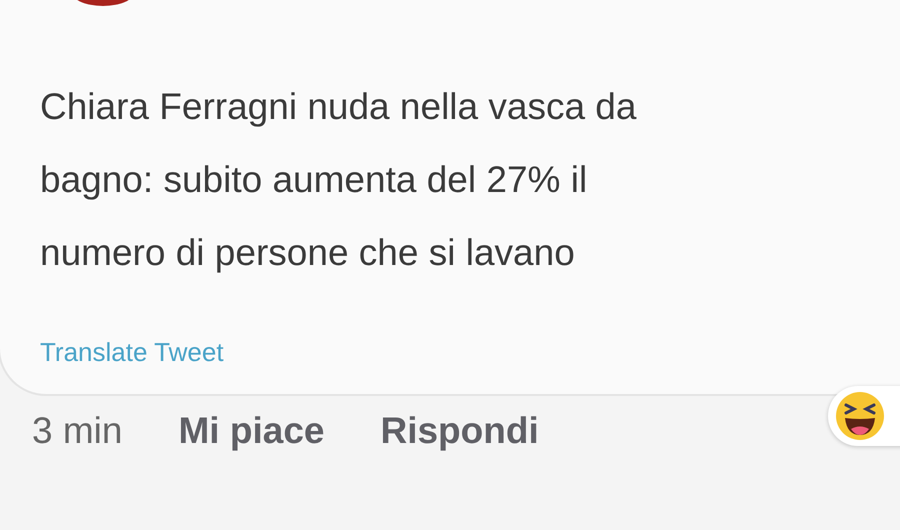 Image resolution: width=900 pixels, height=530 pixels. I want to click on reply-link: Rispondi, so click(459, 431).